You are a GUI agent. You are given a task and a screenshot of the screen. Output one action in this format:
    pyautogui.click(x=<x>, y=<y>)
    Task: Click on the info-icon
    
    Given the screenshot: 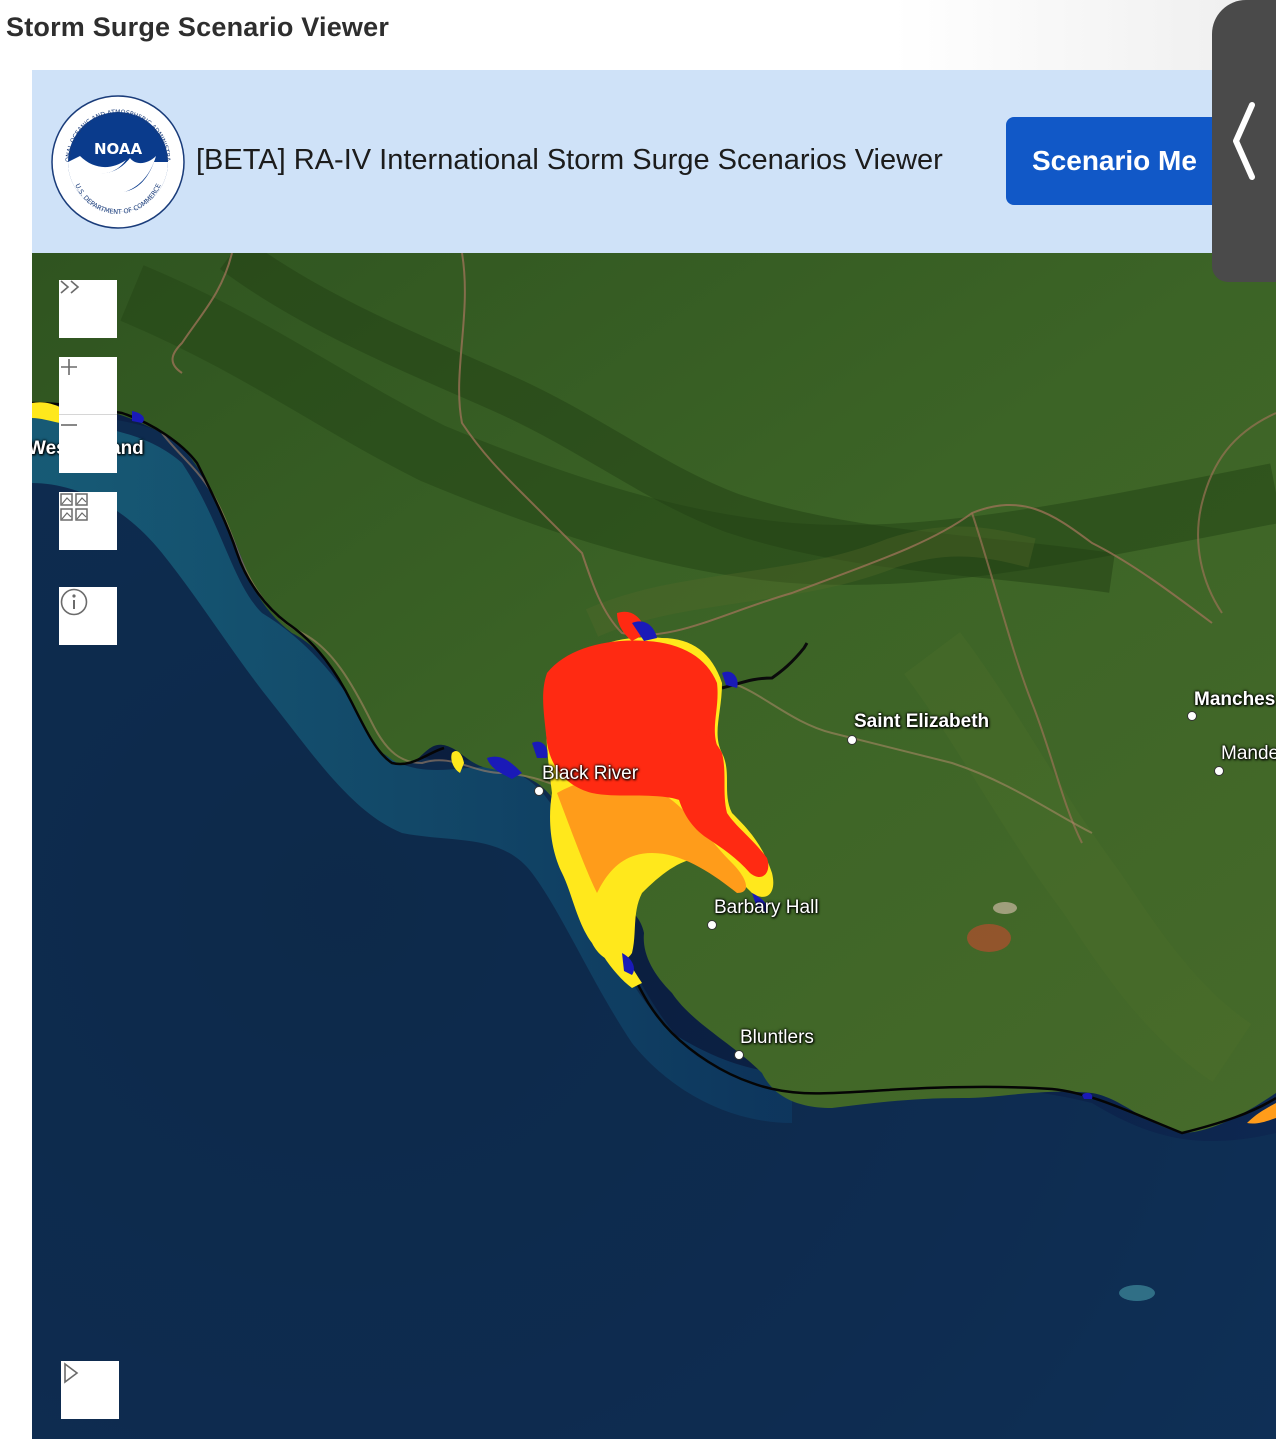 What is the action you would take?
    pyautogui.click(x=74, y=602)
    